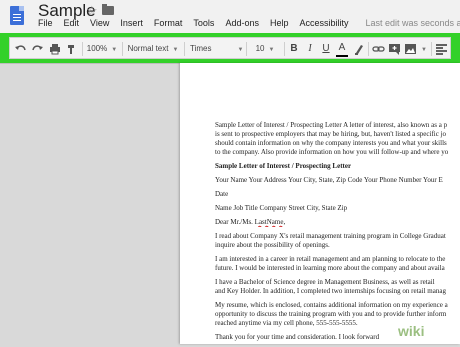 The image size is (460, 347). I want to click on italic-button: I, so click(310, 49).